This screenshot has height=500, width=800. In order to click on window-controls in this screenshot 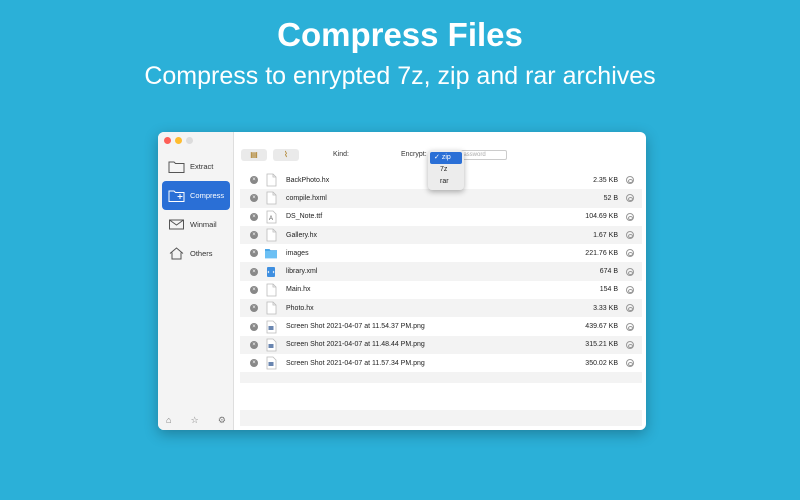, I will do `click(178, 140)`.